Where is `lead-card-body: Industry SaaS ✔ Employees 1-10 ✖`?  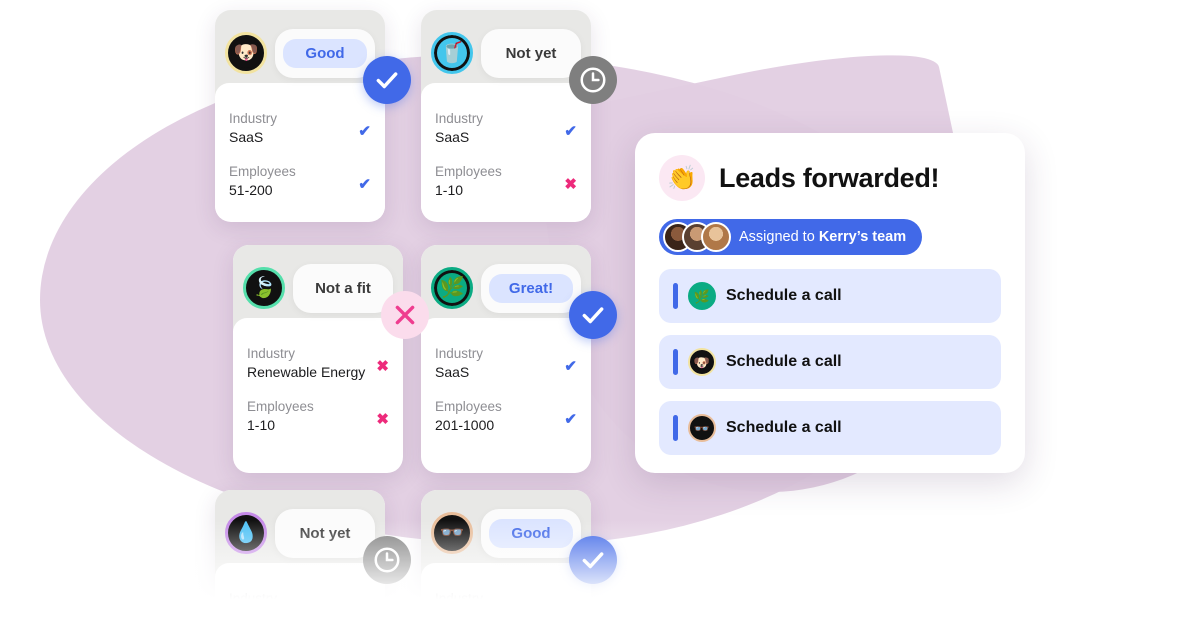 lead-card-body: Industry SaaS ✔ Employees 1-10 ✖ is located at coordinates (506, 157).